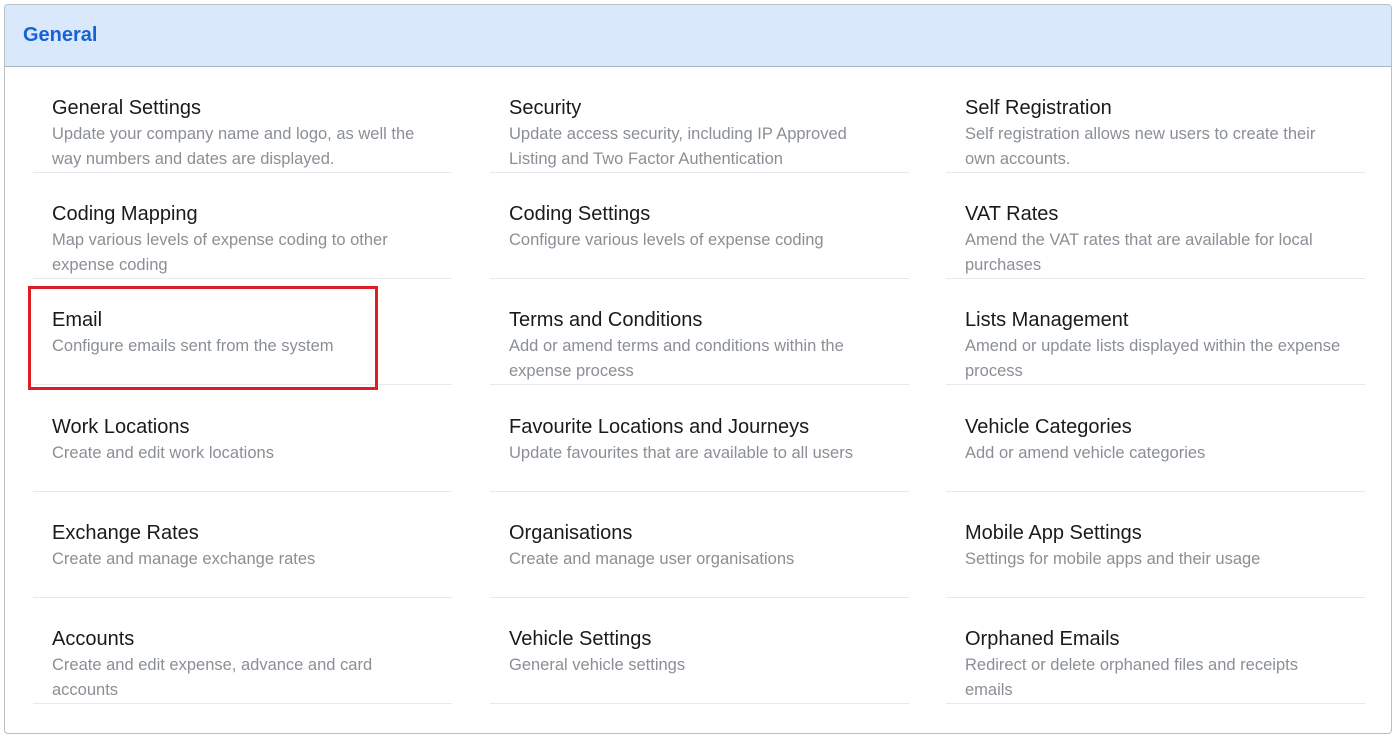  I want to click on settings-item-description: General vehicle settings, so click(597, 665).